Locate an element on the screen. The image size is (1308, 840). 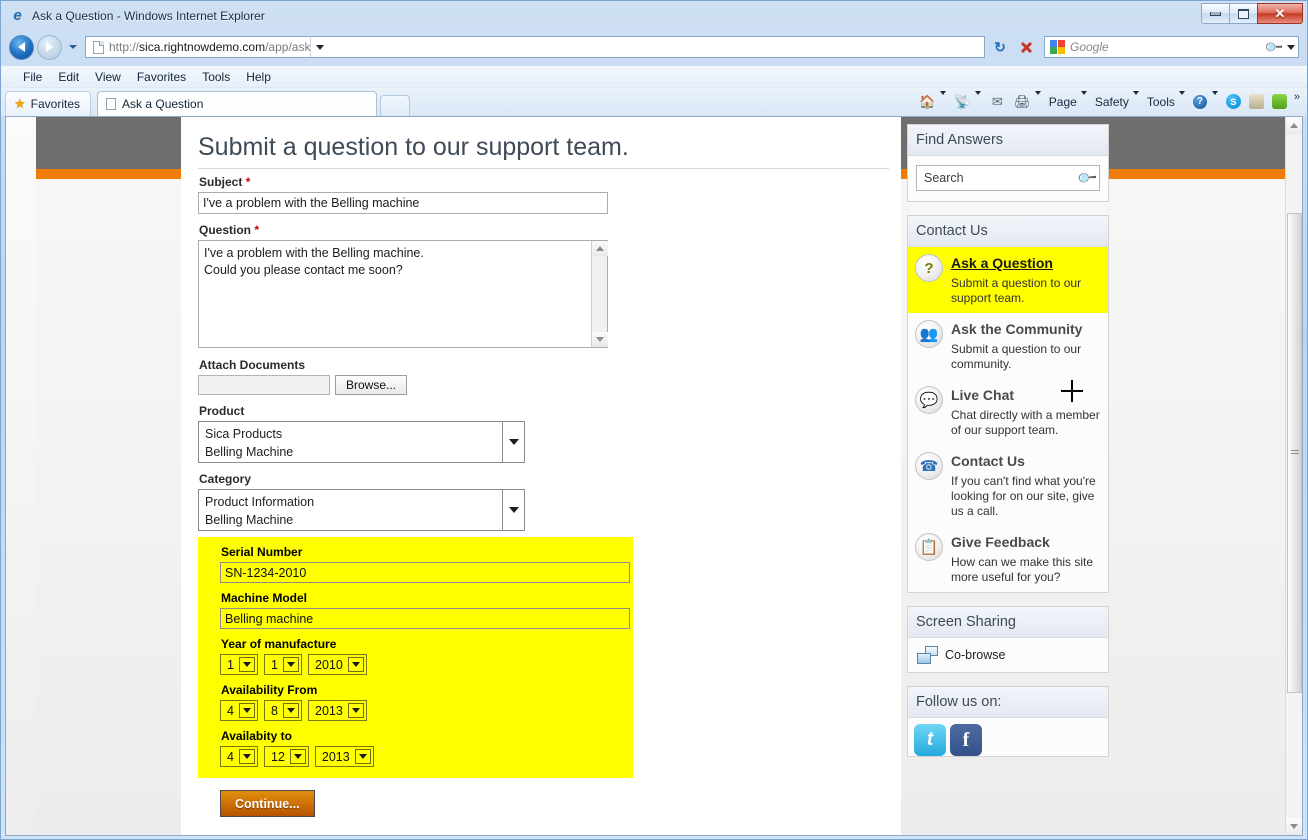
availability-to-year-select: 2013 is located at coordinates (344, 756).